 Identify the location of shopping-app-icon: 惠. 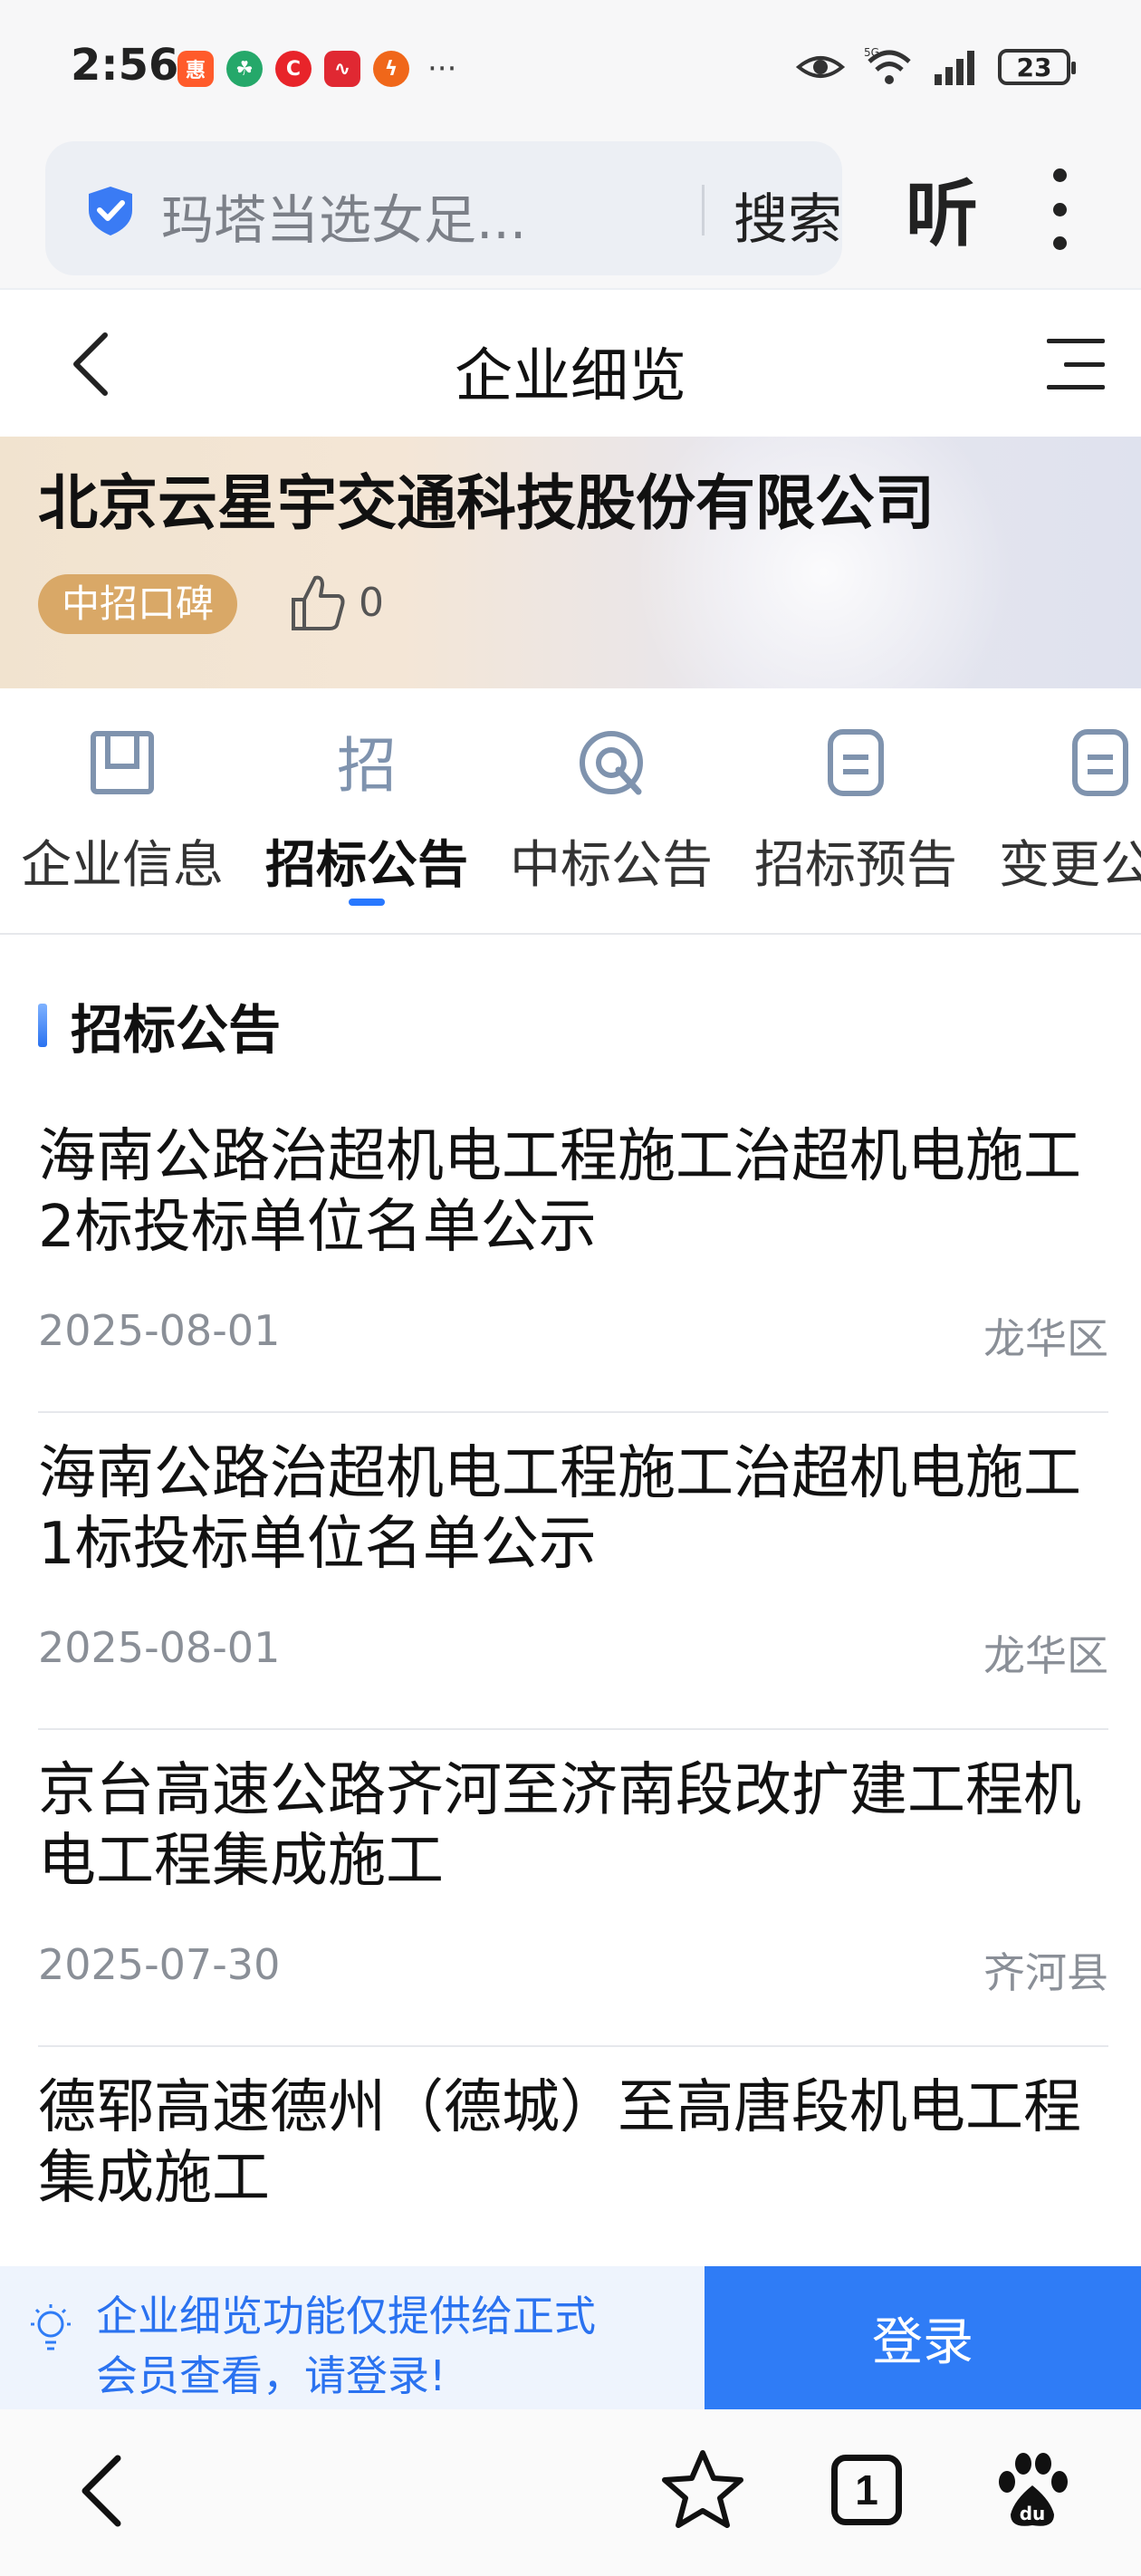
(196, 69).